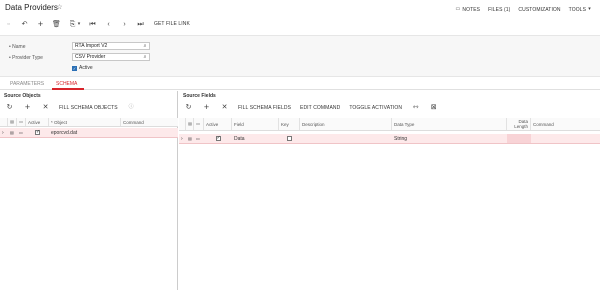 This screenshot has height=290, width=600. What do you see at coordinates (24, 24) in the screenshot?
I see `undo-icon: ↶` at bounding box center [24, 24].